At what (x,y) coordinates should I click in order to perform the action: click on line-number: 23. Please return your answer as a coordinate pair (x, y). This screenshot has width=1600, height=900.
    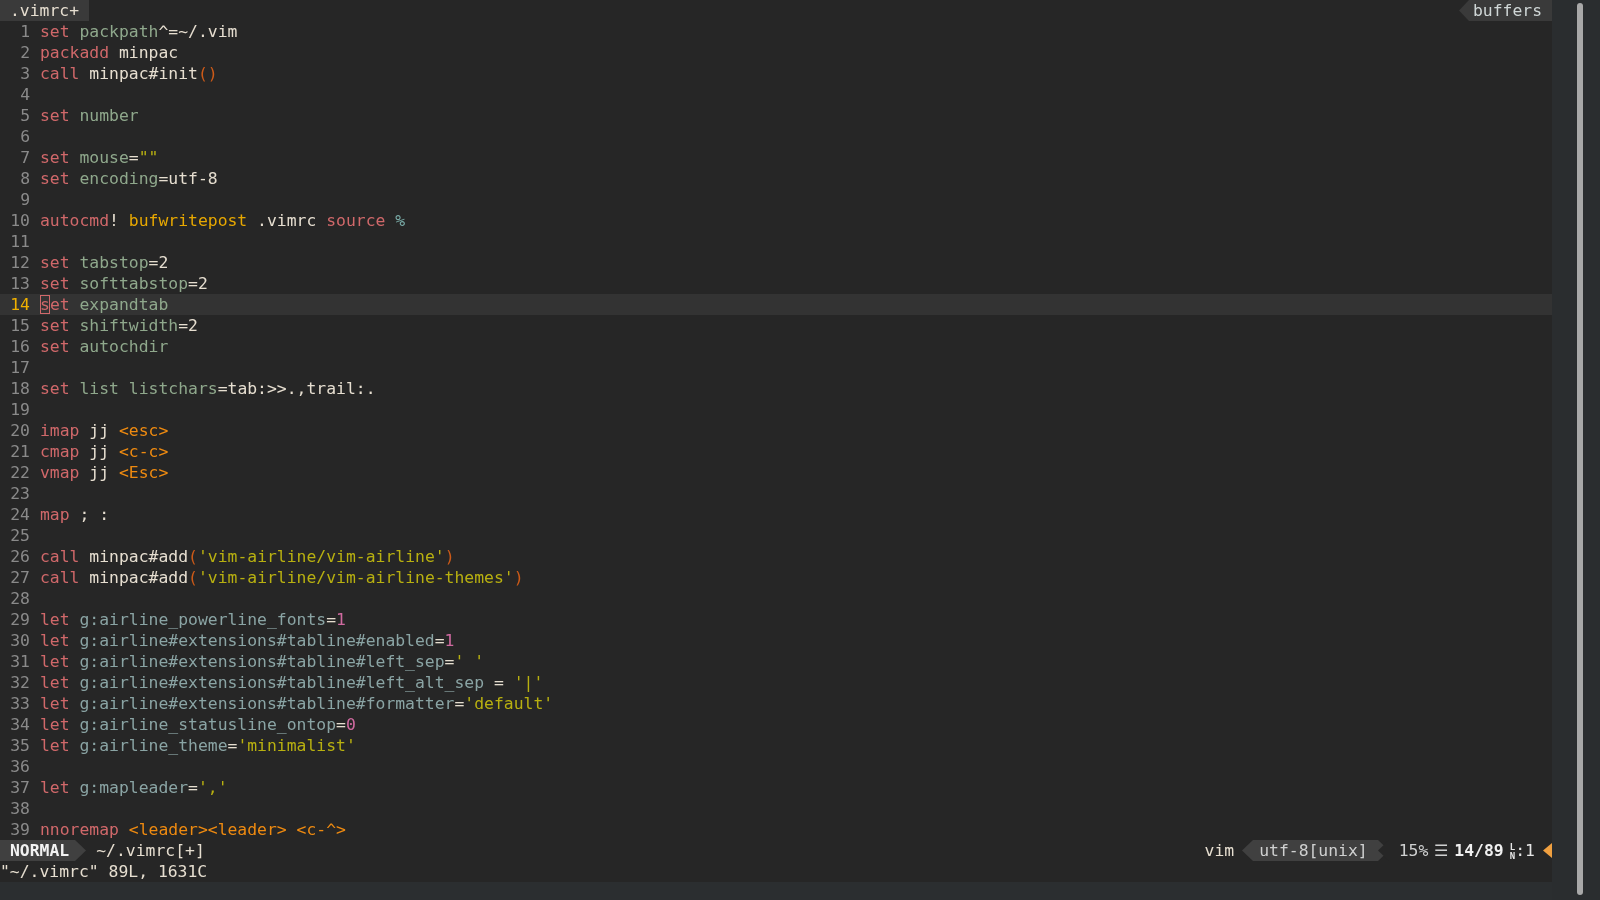
    Looking at the image, I should click on (20, 493).